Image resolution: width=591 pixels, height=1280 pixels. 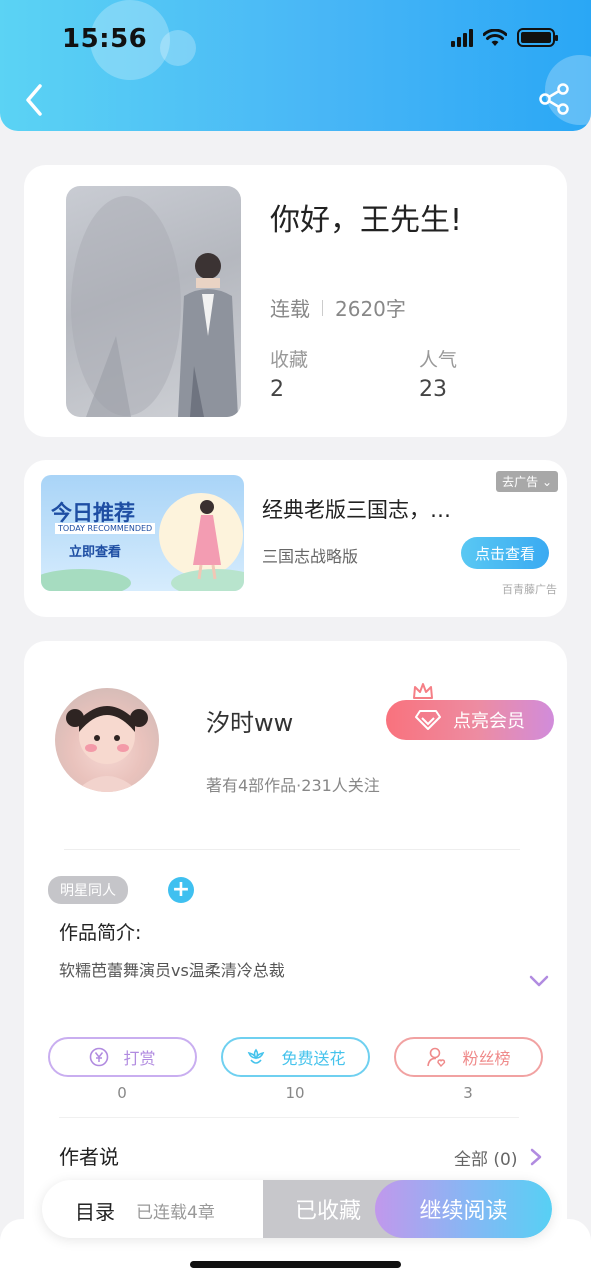 I want to click on decorative-bubble, so click(x=178, y=48).